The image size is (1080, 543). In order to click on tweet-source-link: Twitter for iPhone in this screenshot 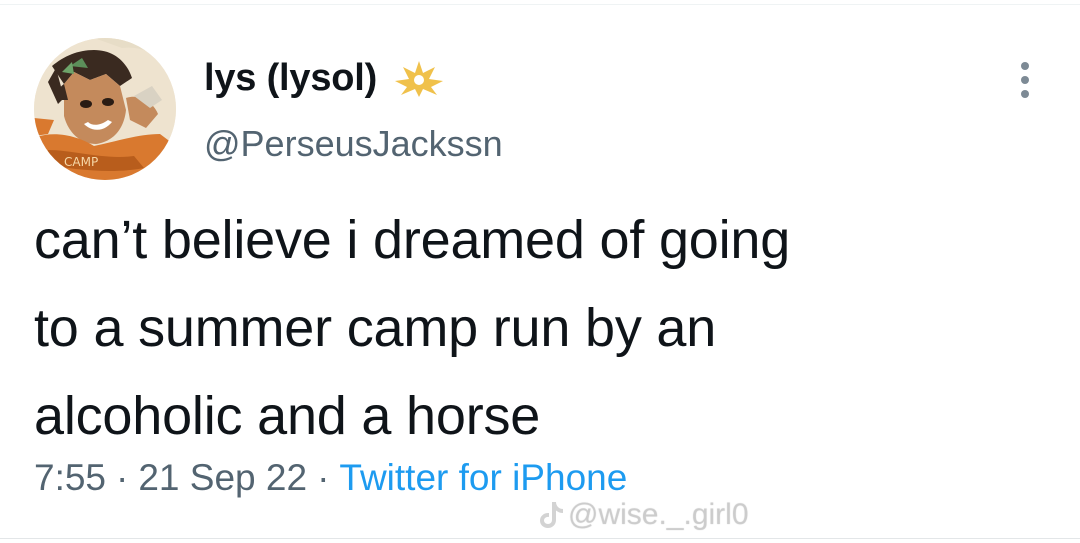, I will do `click(483, 478)`.